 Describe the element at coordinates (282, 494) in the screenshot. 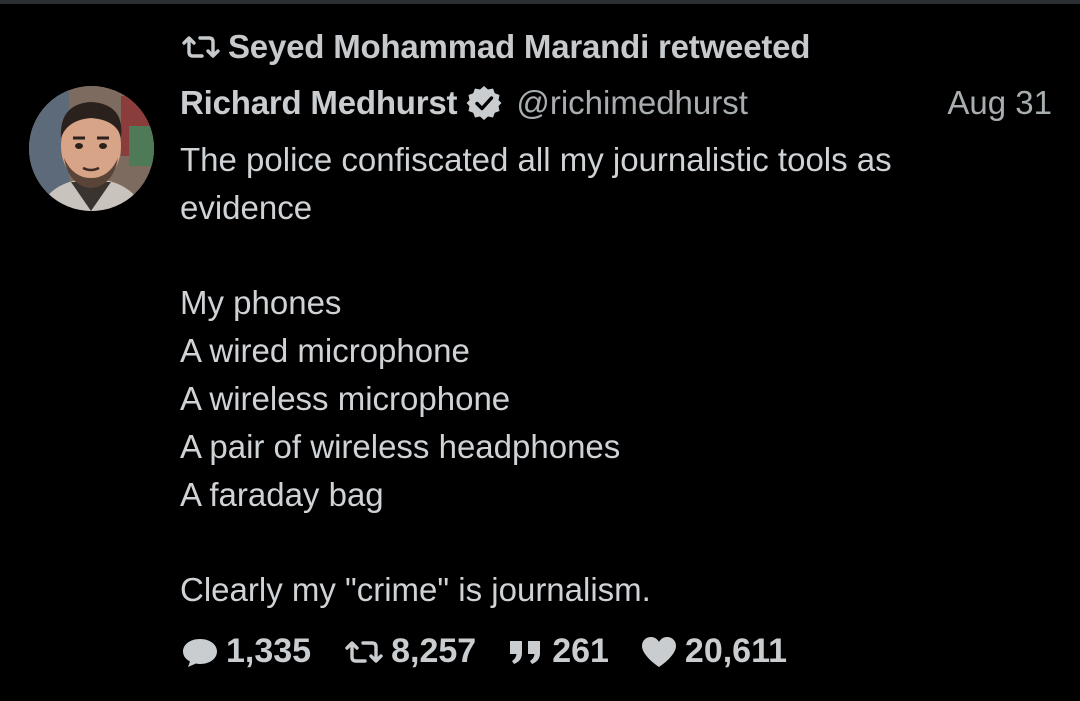

I see `tweet-line: A faraday bag` at that location.